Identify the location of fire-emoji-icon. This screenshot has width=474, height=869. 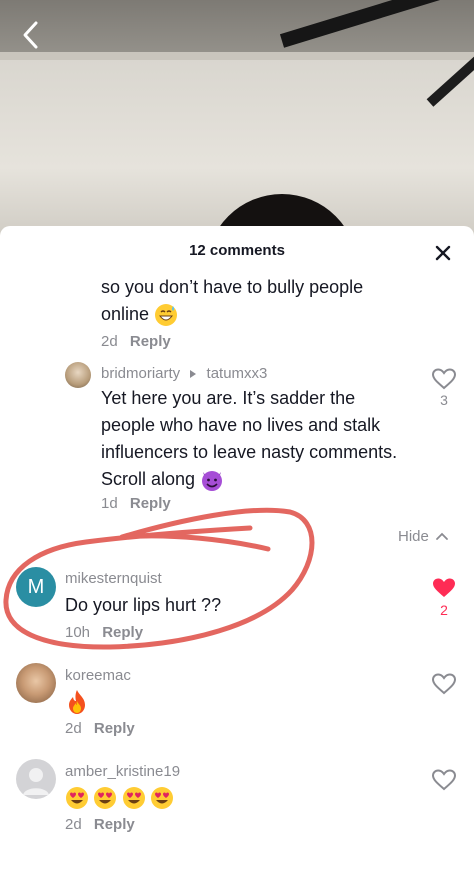
(77, 702).